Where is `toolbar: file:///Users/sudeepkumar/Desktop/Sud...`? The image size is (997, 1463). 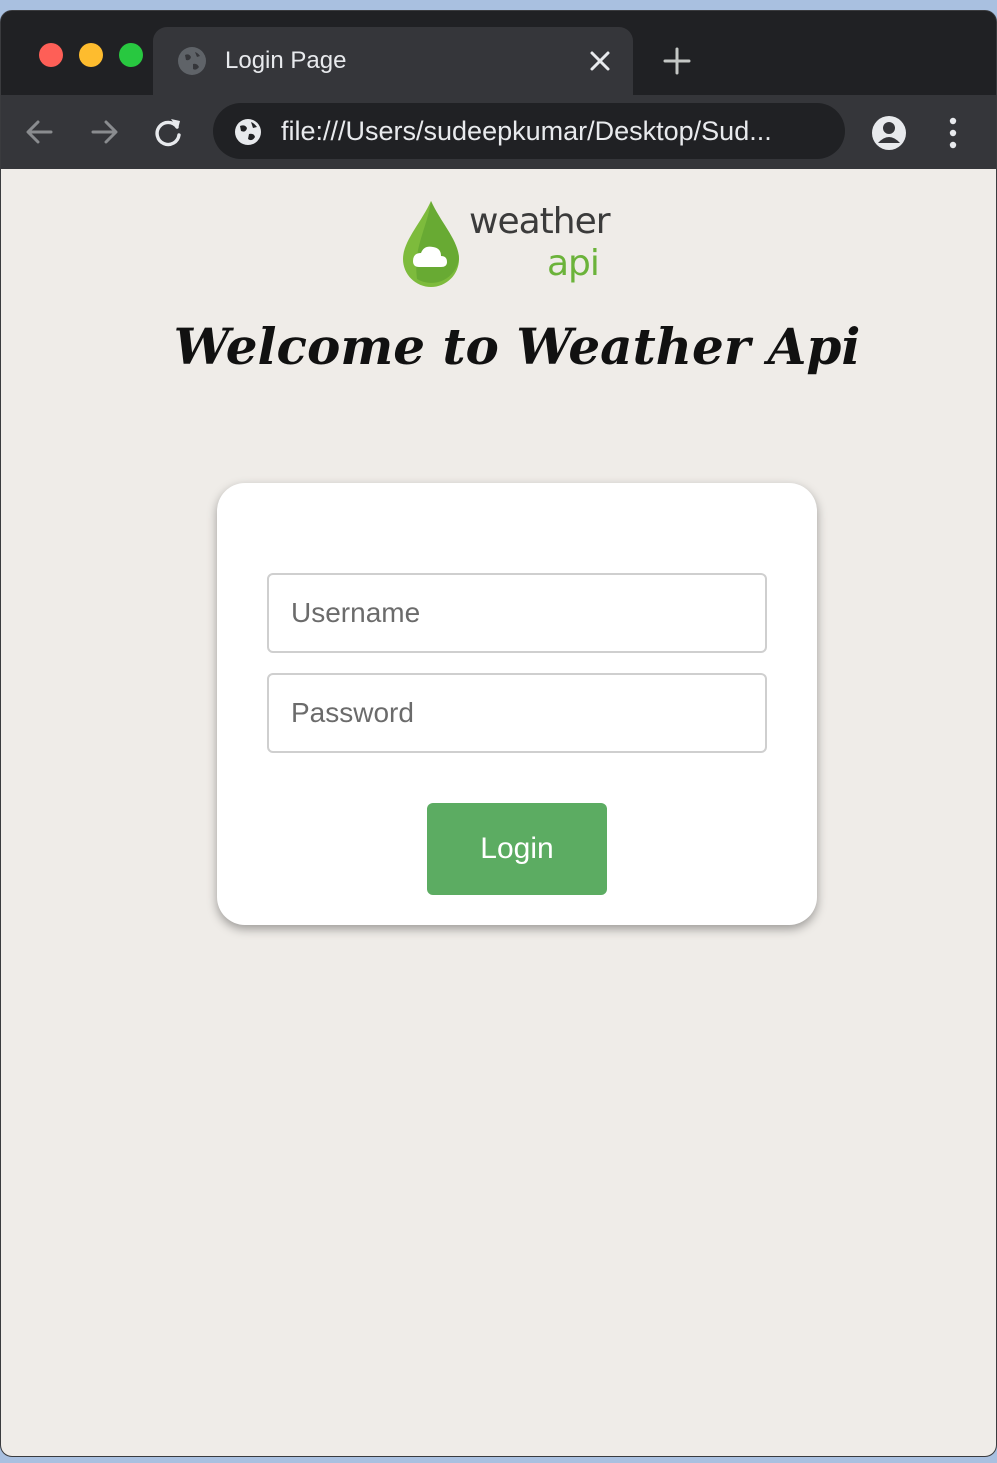
toolbar: file:///Users/sudeepkumar/Desktop/Sud... is located at coordinates (498, 132).